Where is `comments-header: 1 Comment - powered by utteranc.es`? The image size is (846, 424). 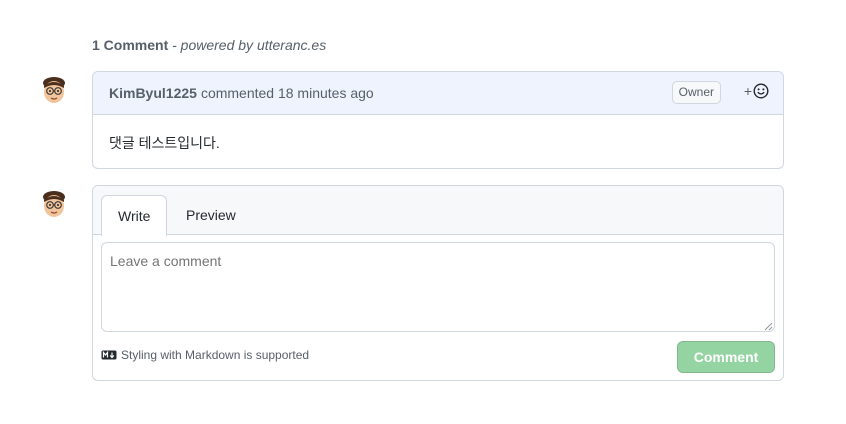 comments-header: 1 Comment - powered by utteranc.es is located at coordinates (209, 45).